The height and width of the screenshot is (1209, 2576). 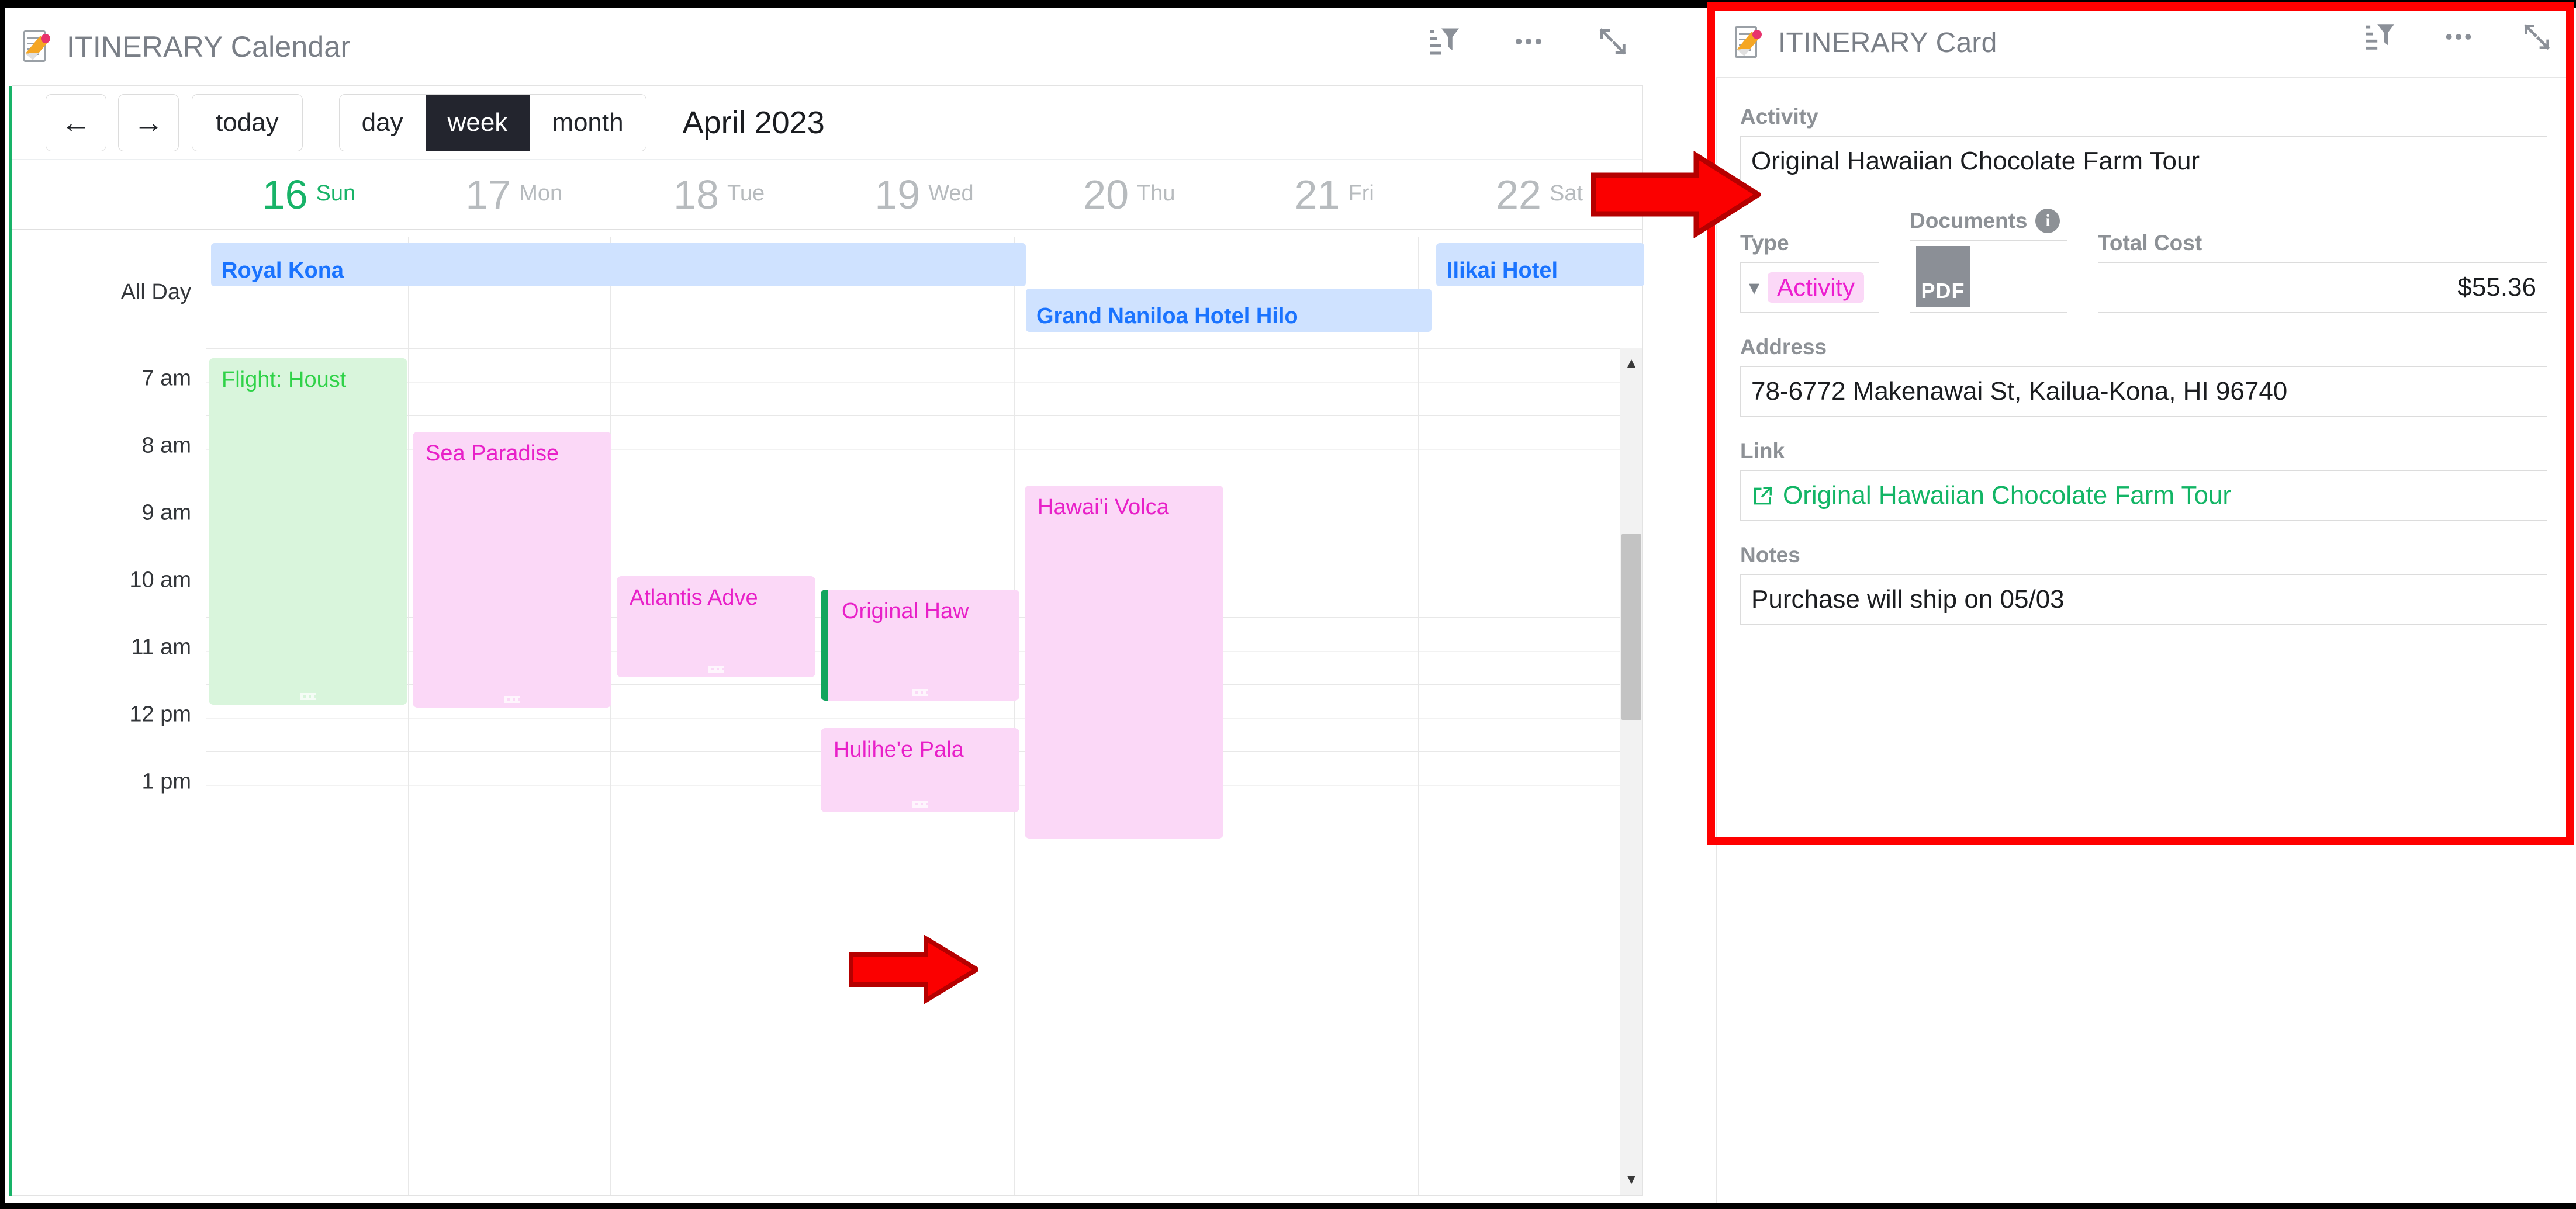 What do you see at coordinates (920, 645) in the screenshot?
I see `event-original-hawaiian-chocolate-farm-tour: Original Haw` at bounding box center [920, 645].